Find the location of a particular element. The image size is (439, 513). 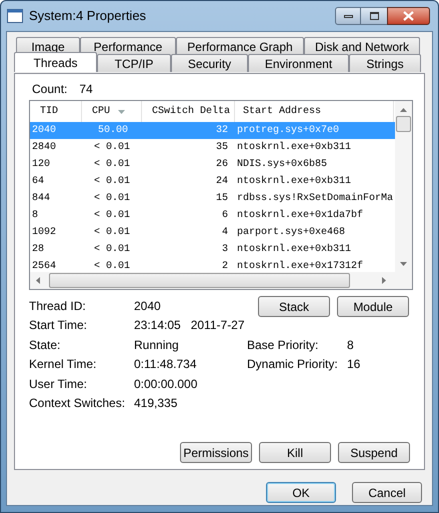

thread-row: 120 < 0.01 26 NDIS.sys+0x6b85 is located at coordinates (212, 164).